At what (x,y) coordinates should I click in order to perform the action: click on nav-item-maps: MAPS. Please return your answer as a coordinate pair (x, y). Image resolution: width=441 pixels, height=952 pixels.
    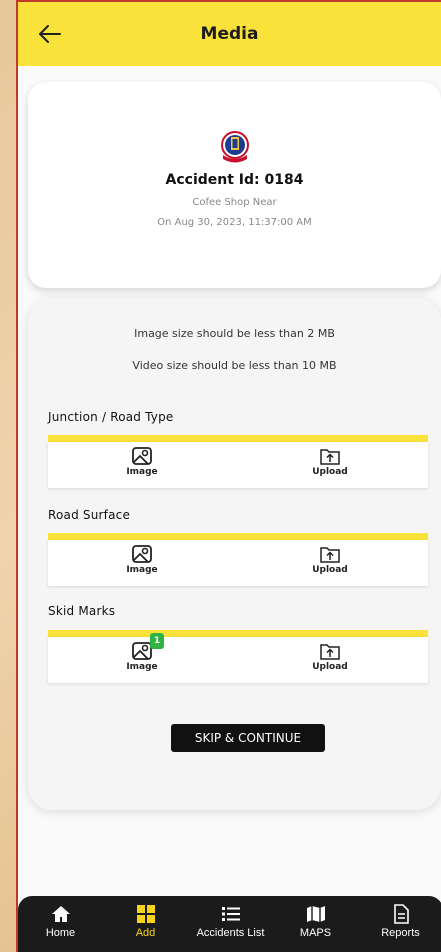
    Looking at the image, I should click on (315, 924).